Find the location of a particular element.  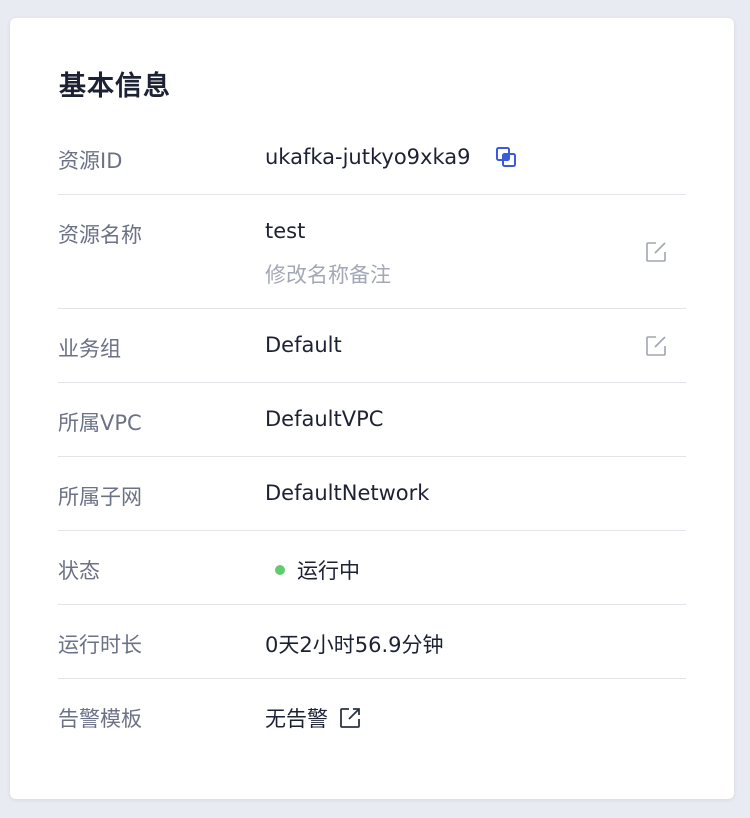

subnet-label: 所属子网 is located at coordinates (100, 497).